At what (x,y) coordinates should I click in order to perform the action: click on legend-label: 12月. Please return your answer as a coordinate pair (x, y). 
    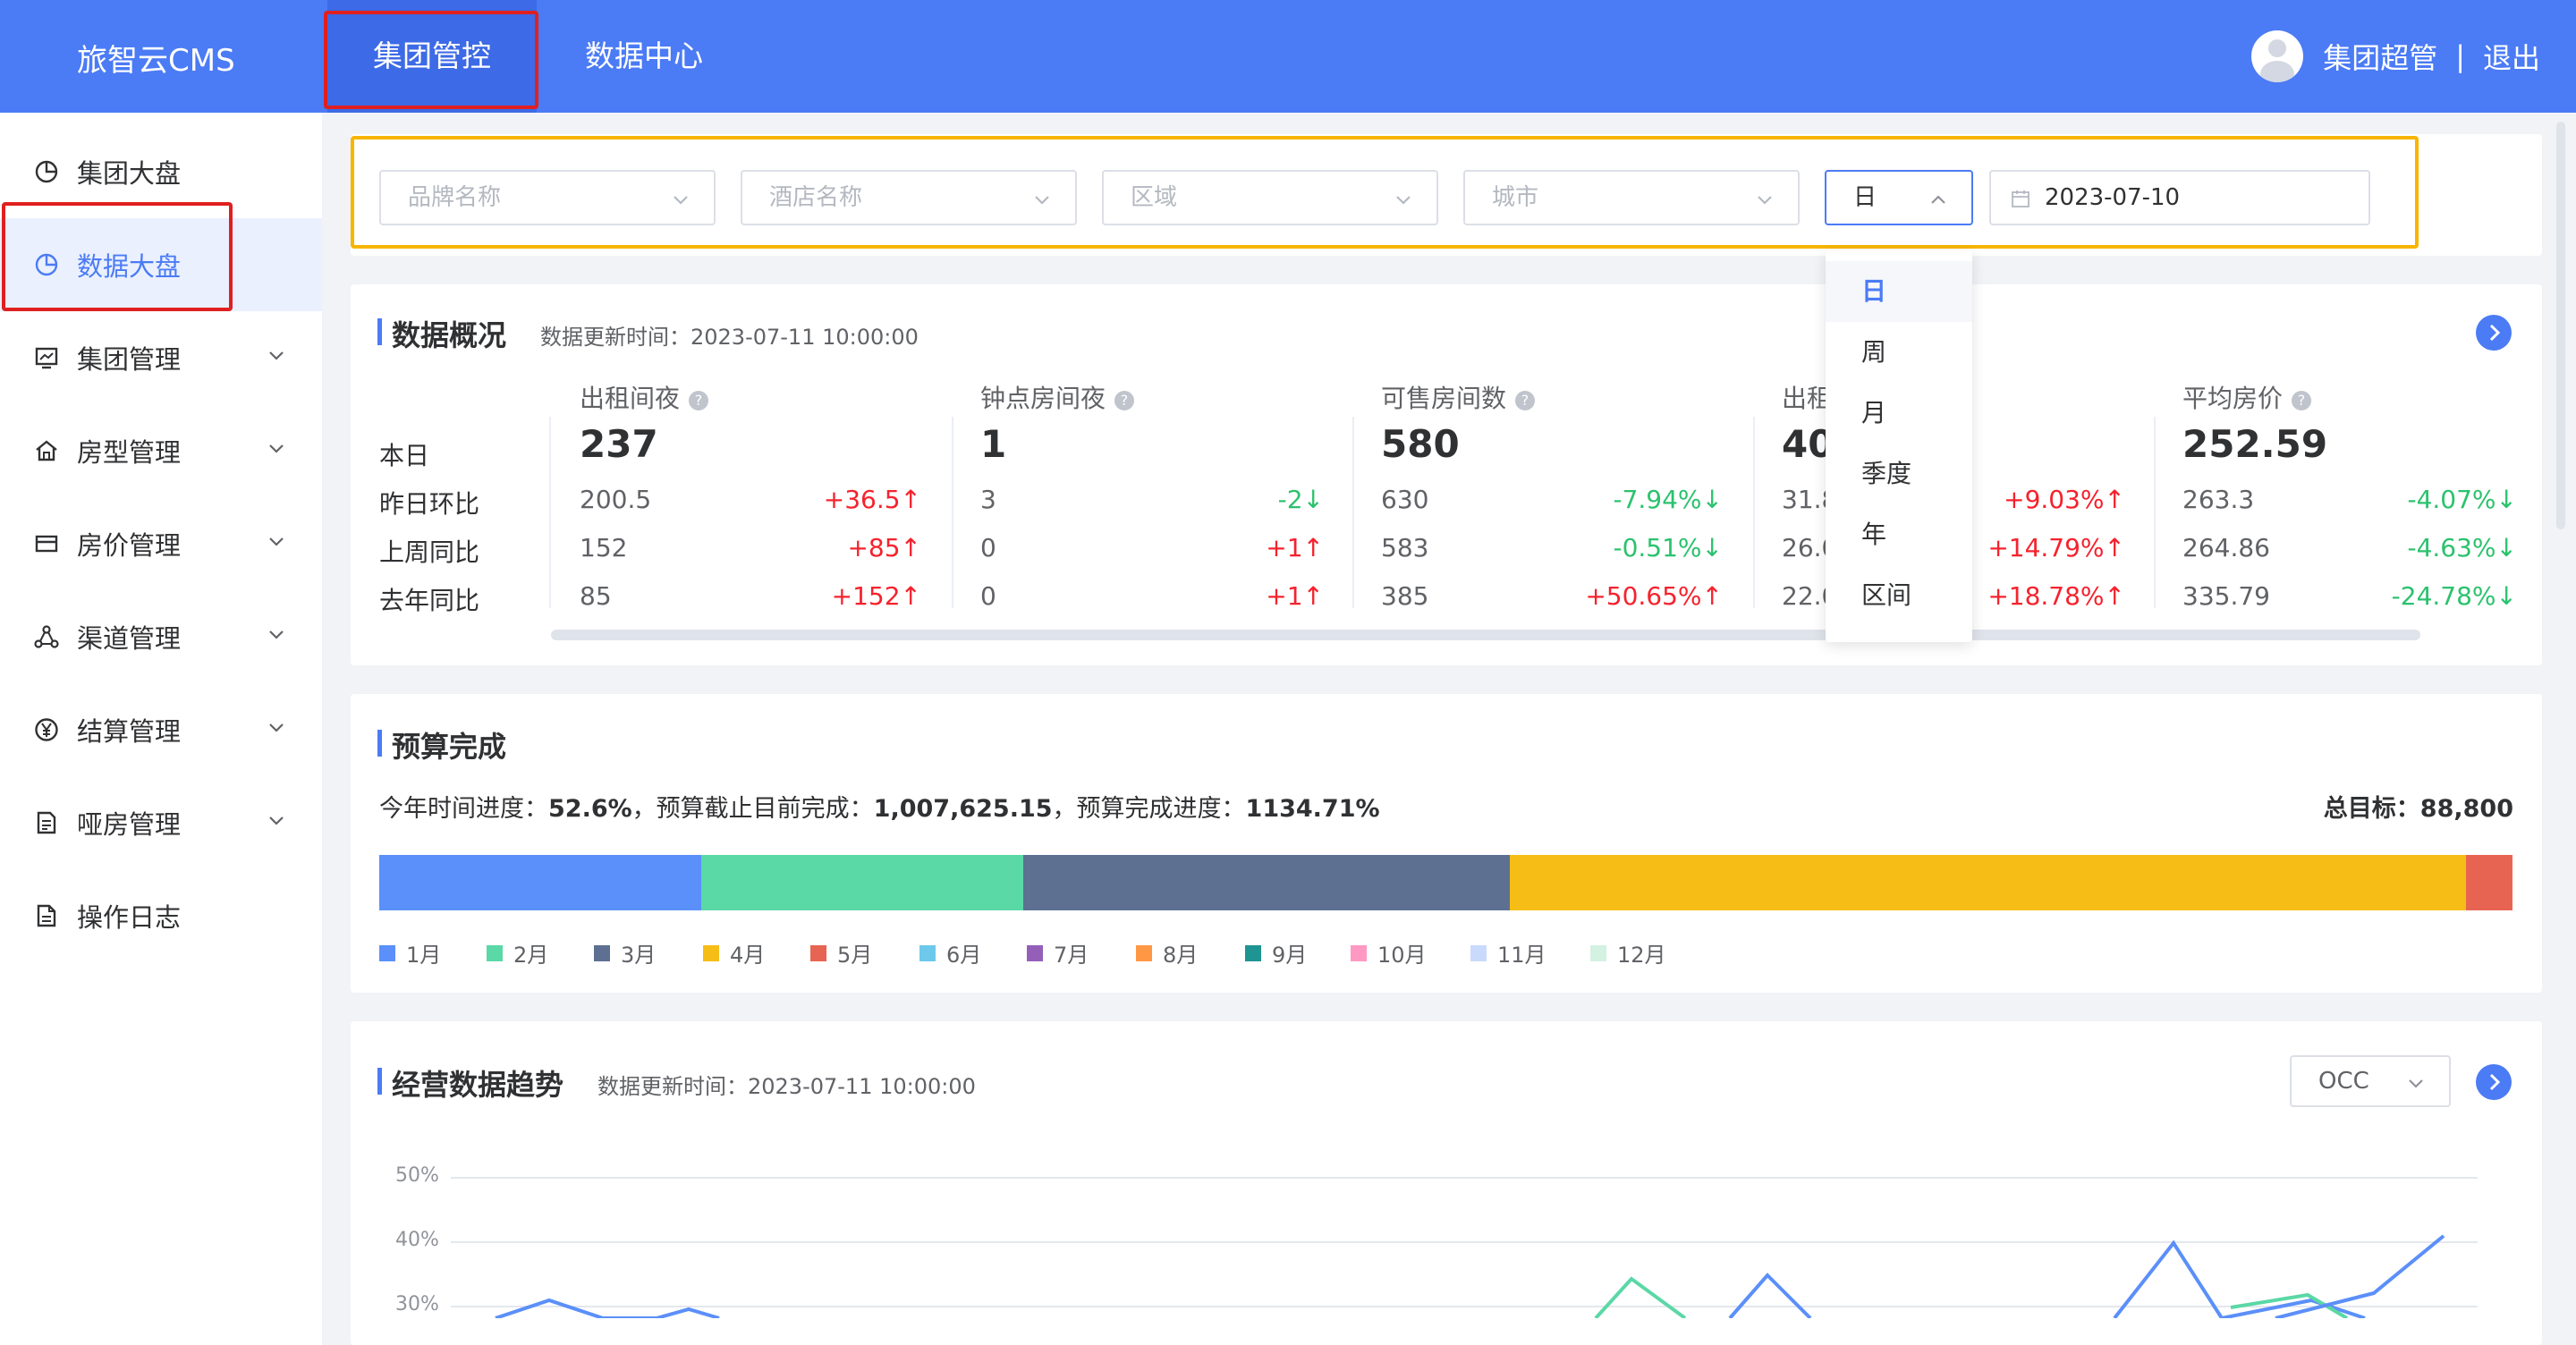
    Looking at the image, I should click on (1641, 955).